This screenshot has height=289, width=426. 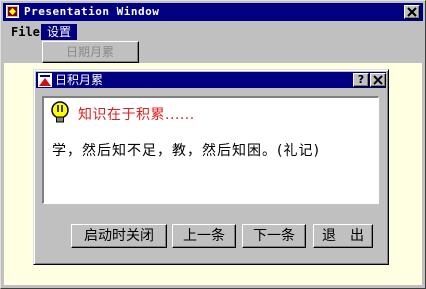 I want to click on window-title: Presentation Window, so click(x=92, y=11).